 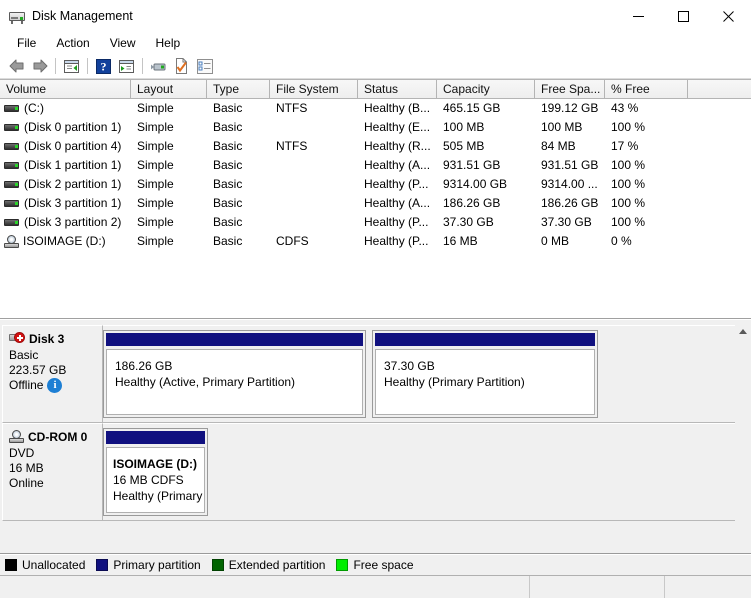 What do you see at coordinates (728, 16) in the screenshot?
I see `close-button` at bounding box center [728, 16].